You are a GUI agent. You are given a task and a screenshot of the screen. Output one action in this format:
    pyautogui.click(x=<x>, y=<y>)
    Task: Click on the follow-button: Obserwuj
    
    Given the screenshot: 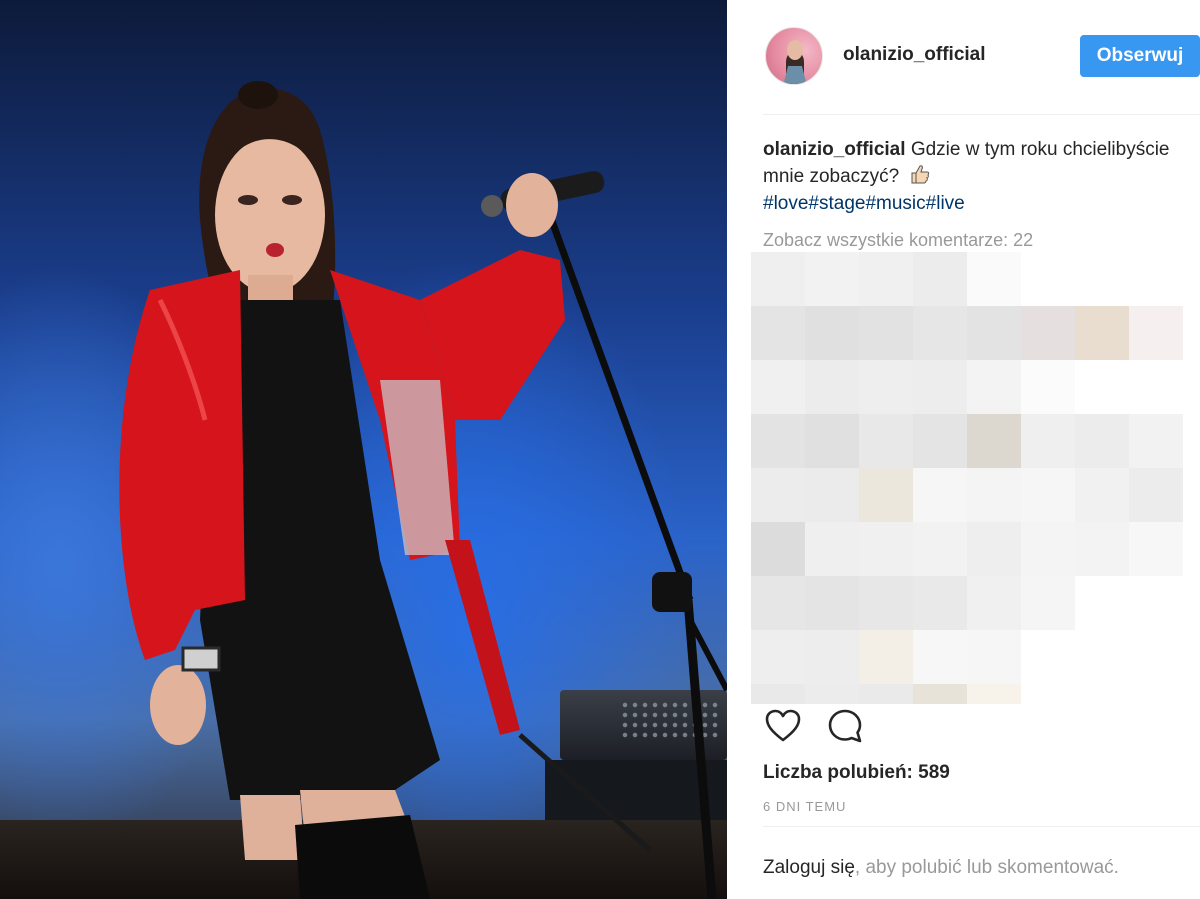 What is the action you would take?
    pyautogui.click(x=1140, y=56)
    